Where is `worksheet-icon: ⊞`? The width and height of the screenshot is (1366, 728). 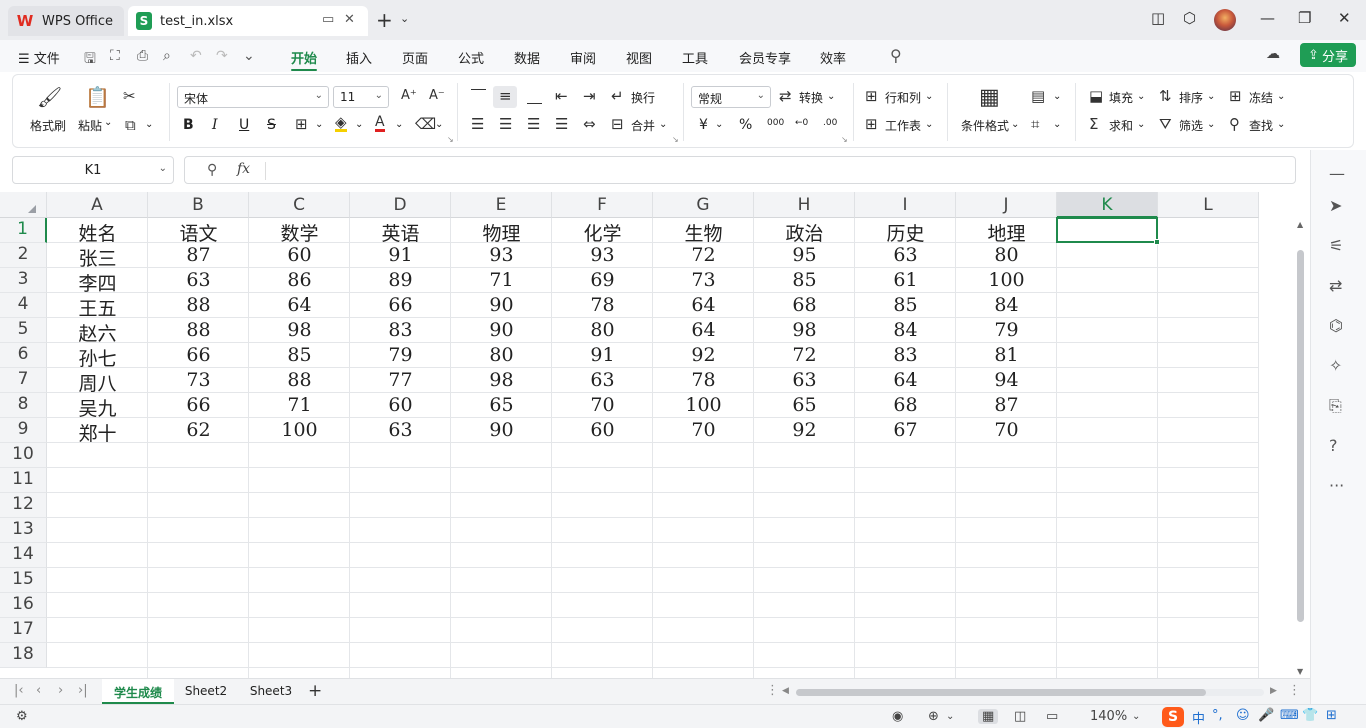
worksheet-icon: ⊞ is located at coordinates (871, 124).